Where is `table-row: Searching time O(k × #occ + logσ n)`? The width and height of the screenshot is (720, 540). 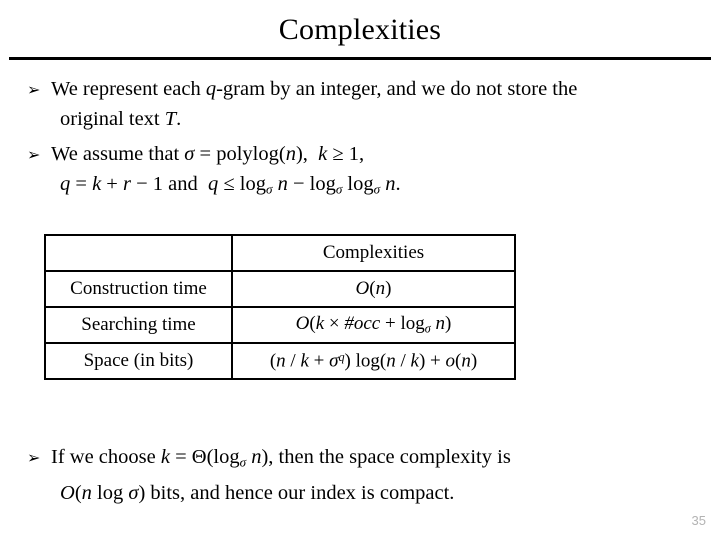 table-row: Searching time O(k × #occ + logσ n) is located at coordinates (280, 325).